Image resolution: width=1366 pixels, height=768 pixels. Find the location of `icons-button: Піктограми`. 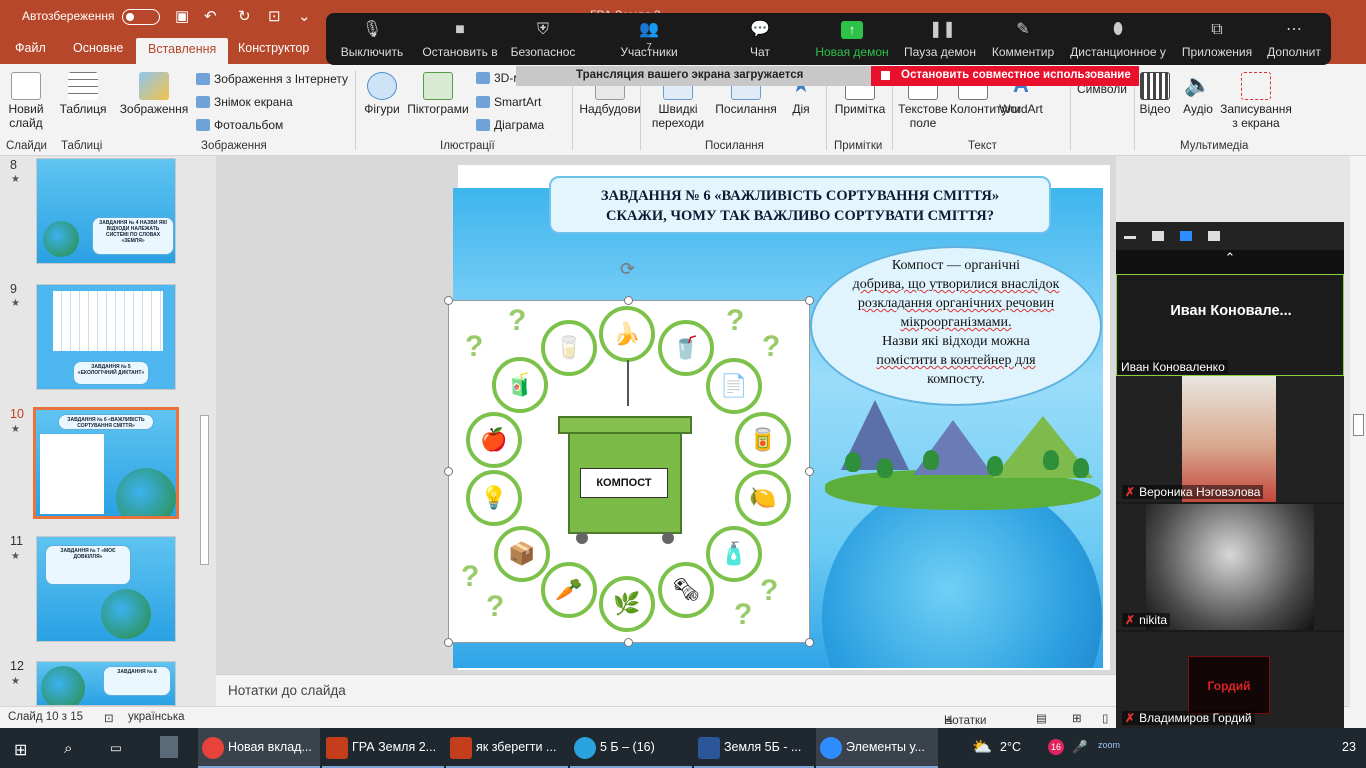

icons-button: Піктограми is located at coordinates (438, 94).